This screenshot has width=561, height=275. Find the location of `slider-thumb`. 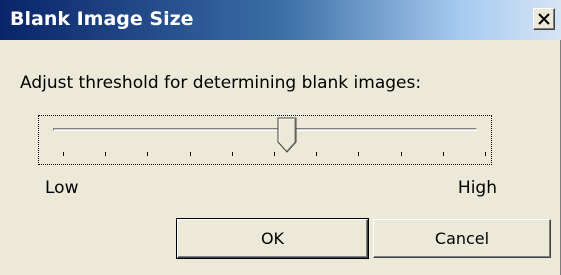

slider-thumb is located at coordinates (287, 135).